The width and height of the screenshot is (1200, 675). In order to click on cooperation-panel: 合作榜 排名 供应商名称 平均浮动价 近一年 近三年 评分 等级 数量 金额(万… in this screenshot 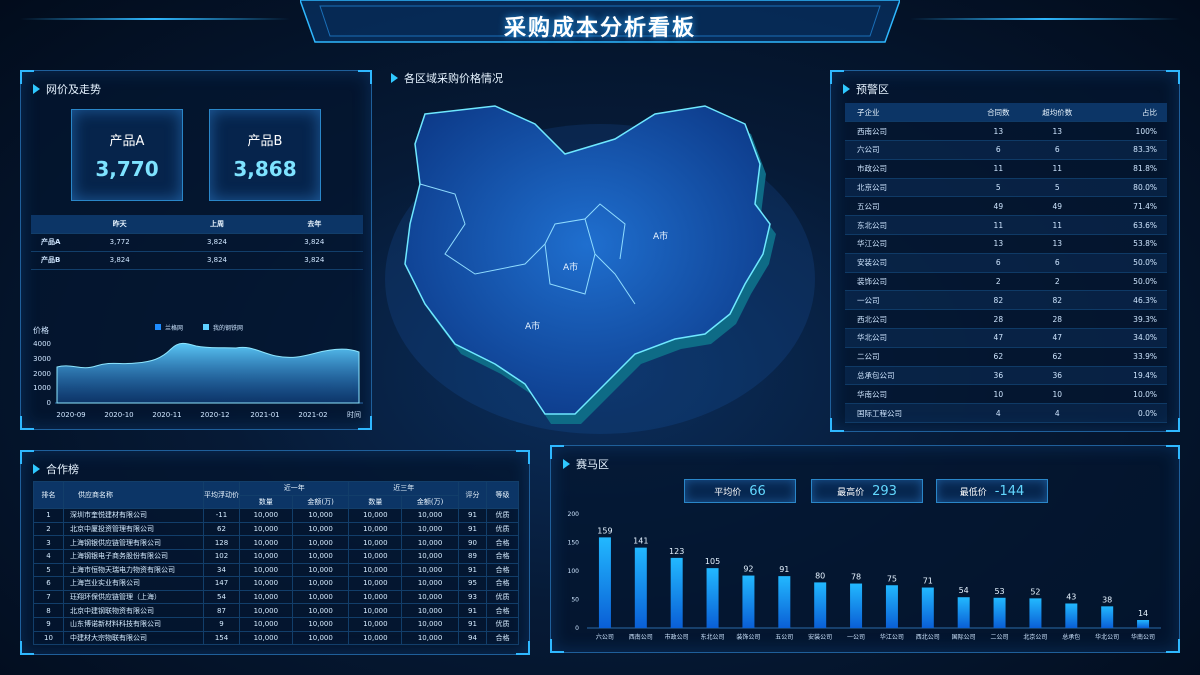, I will do `click(275, 552)`.